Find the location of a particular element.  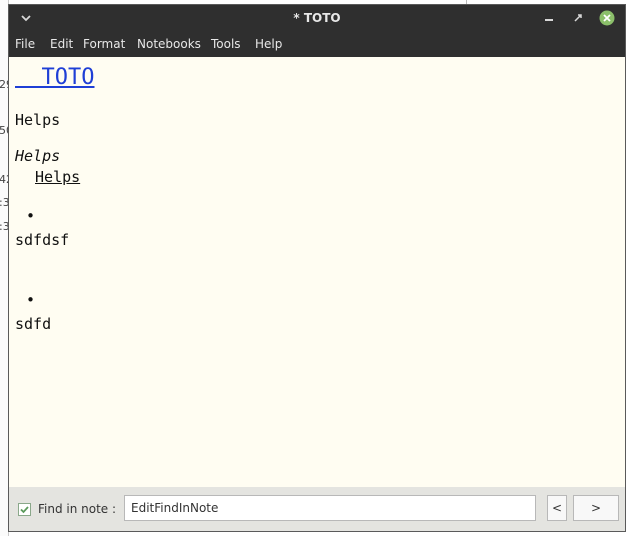

note-title-link: TOTO is located at coordinates (54, 77).